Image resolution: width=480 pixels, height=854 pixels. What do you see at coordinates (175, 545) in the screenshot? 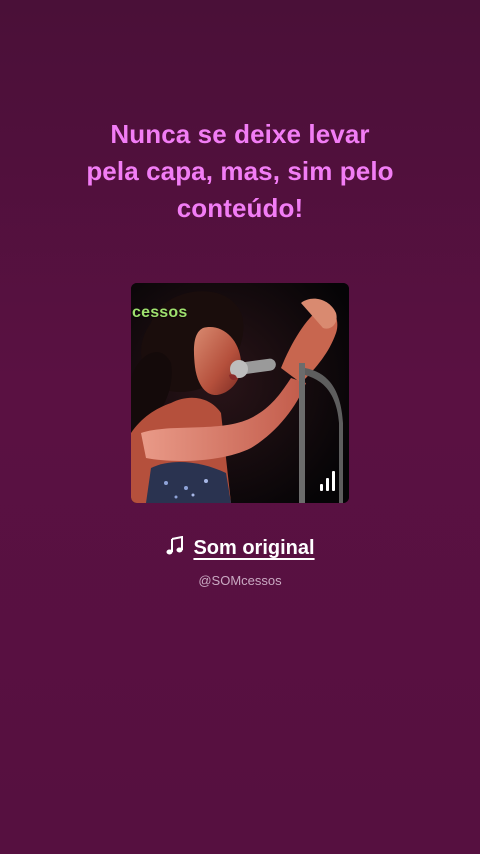
I see `music-note-icon` at bounding box center [175, 545].